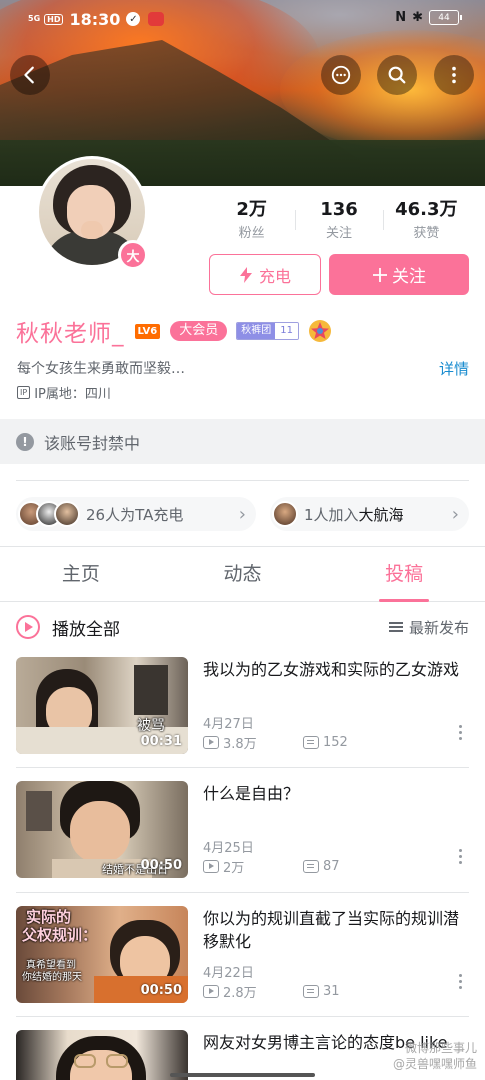  Describe the element at coordinates (234, 868) in the screenshot. I see `view-count: 2万` at that location.